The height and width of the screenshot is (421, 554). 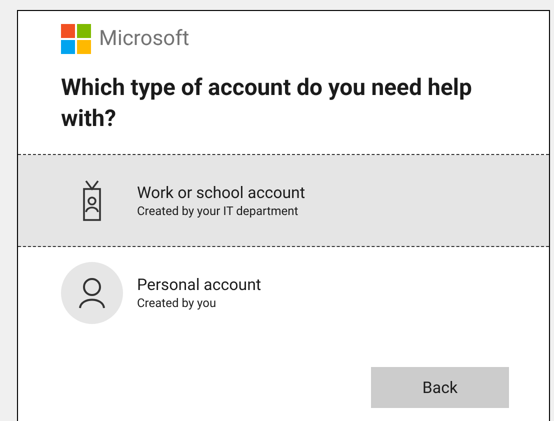 What do you see at coordinates (92, 201) in the screenshot?
I see `id-badge-icon` at bounding box center [92, 201].